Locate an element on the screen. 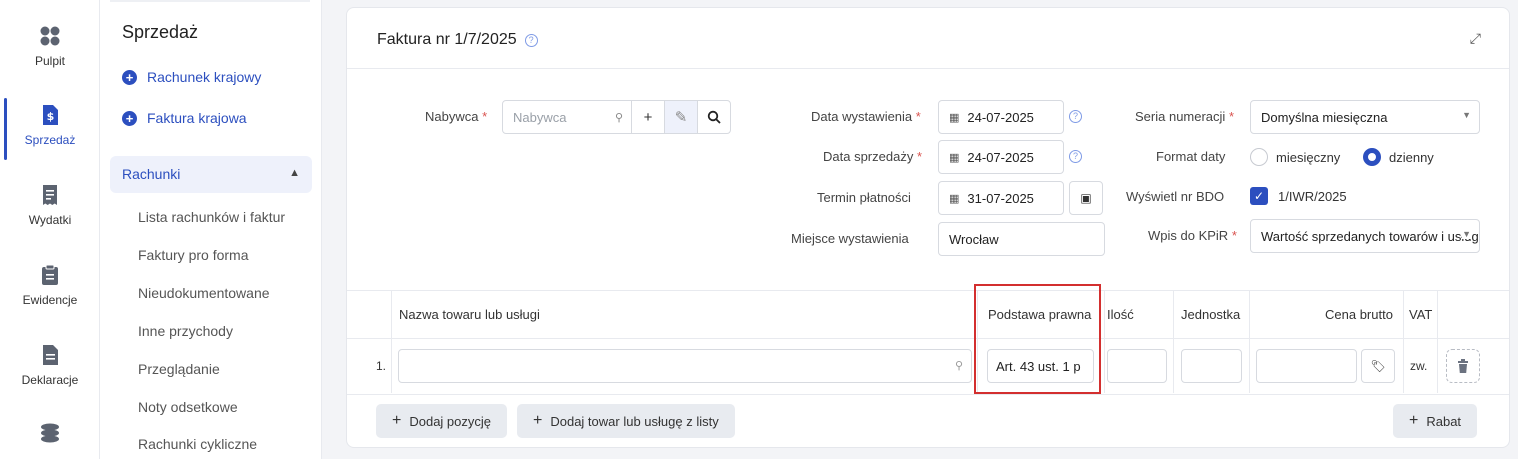  item-name-input is located at coordinates (685, 366).